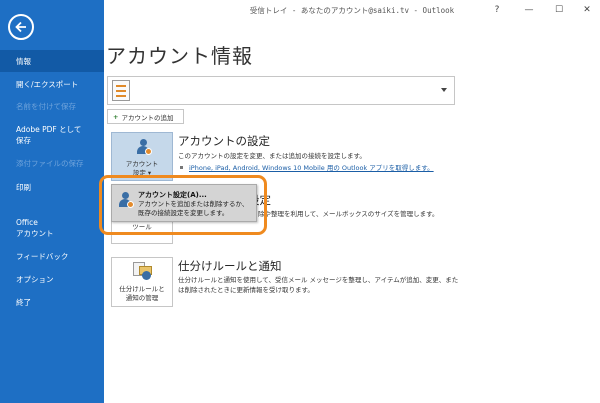 This screenshot has height=403, width=600. Describe the element at coordinates (444, 90) in the screenshot. I see `chevron-down-icon` at that location.